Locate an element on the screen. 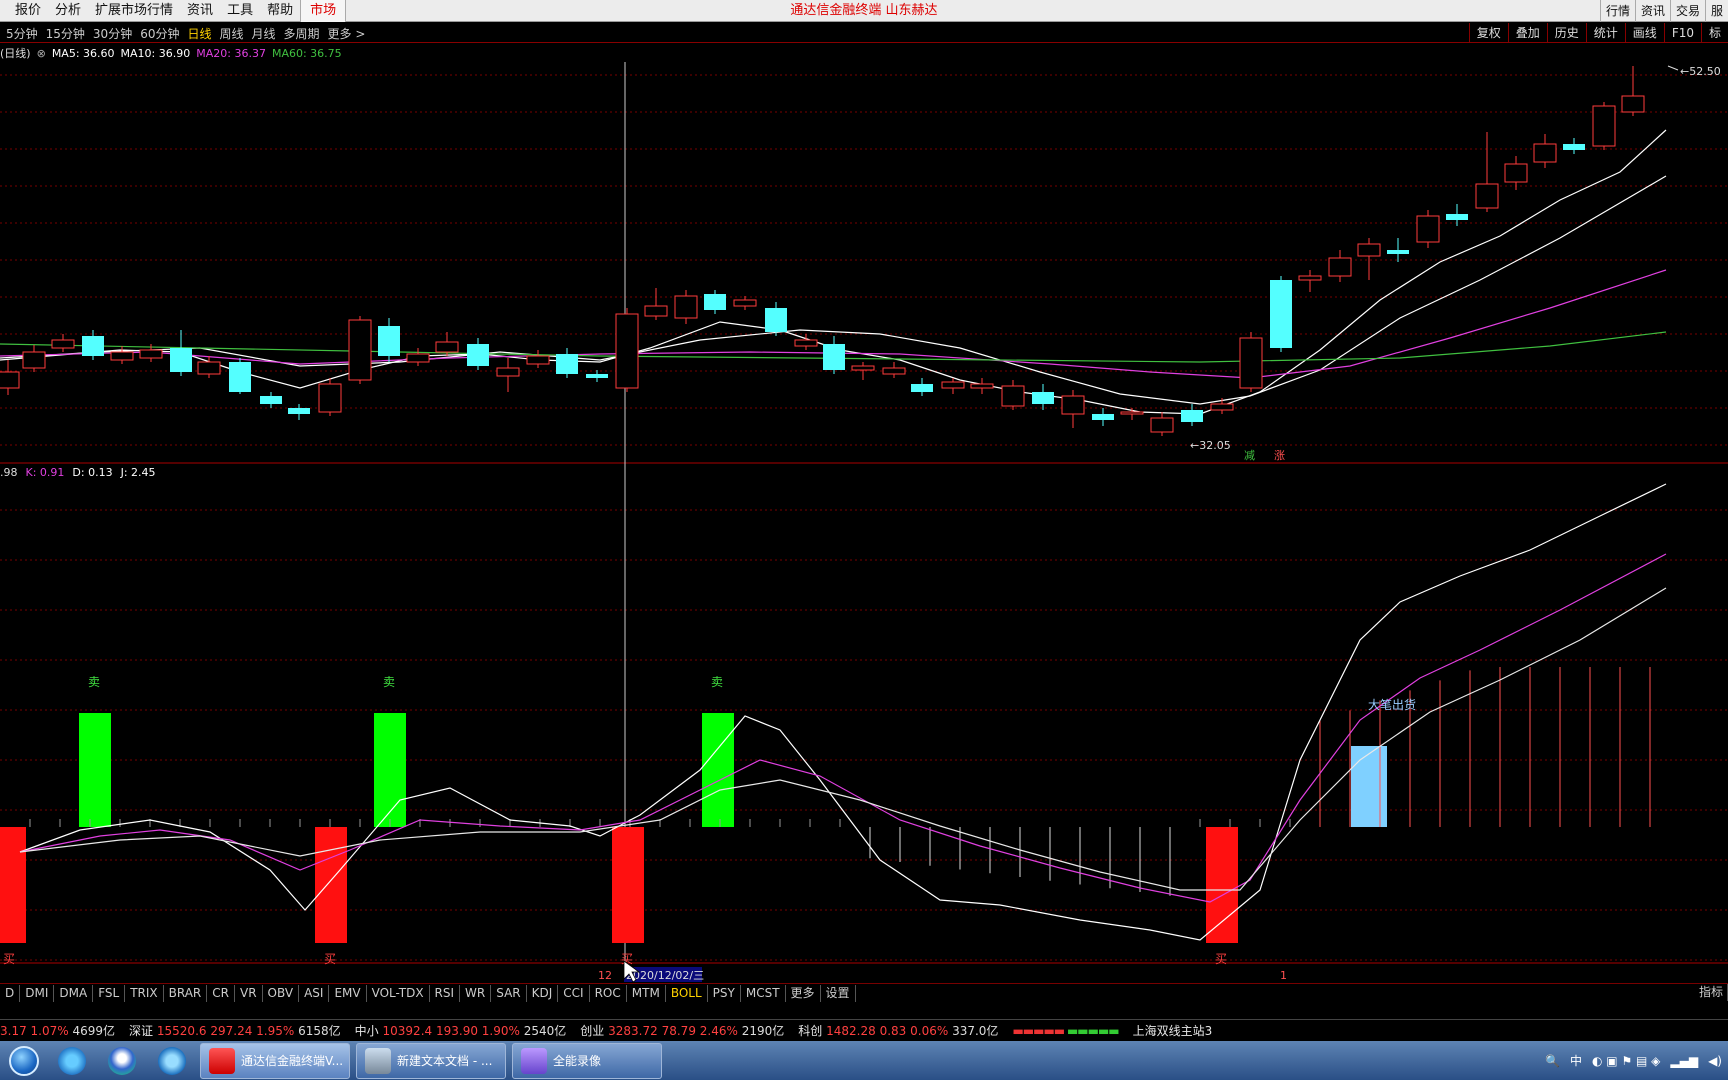 This screenshot has width=1728, height=1080. period-multi: 多周期 is located at coordinates (302, 33).